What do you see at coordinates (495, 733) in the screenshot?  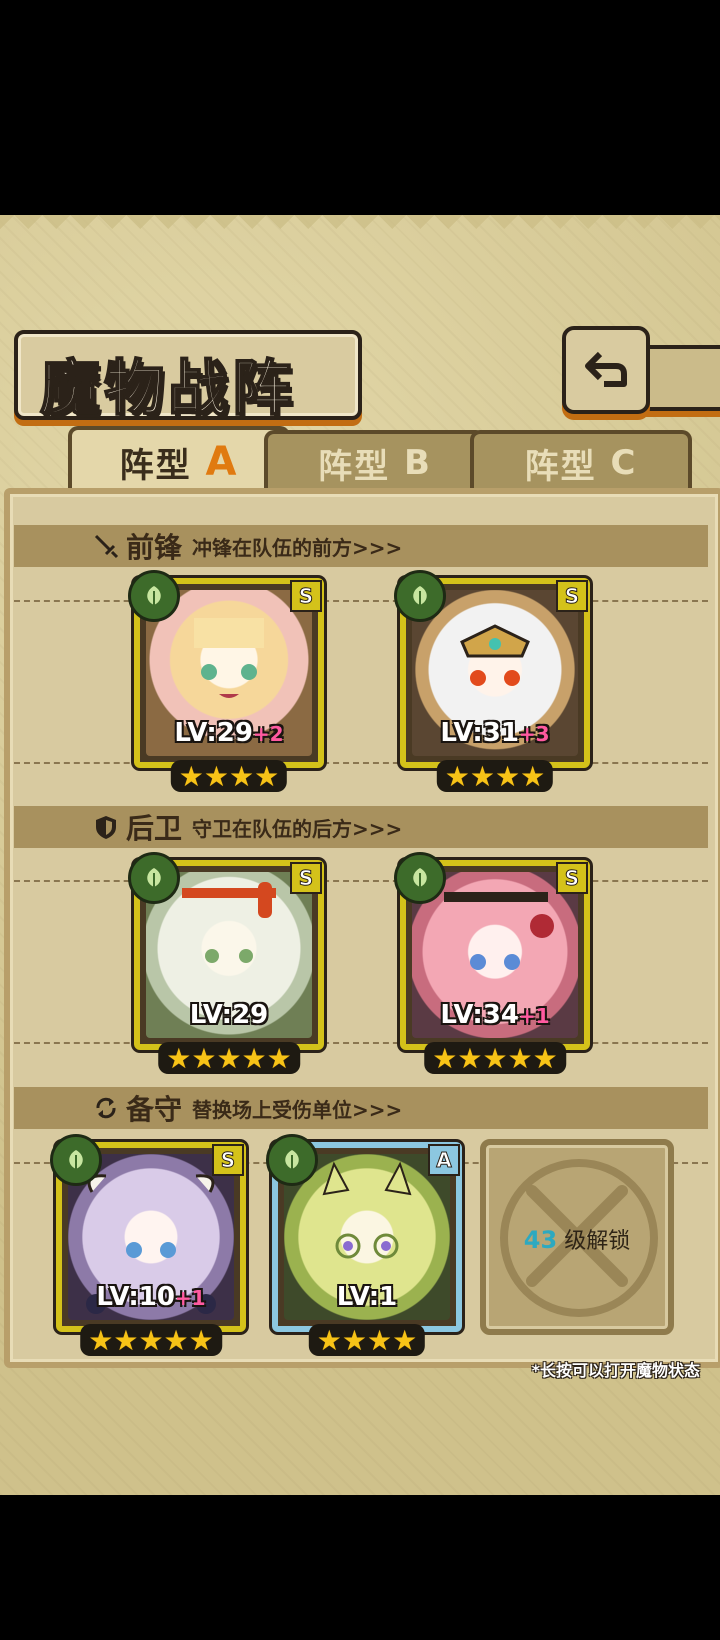 I see `level-text: LV:31+3` at bounding box center [495, 733].